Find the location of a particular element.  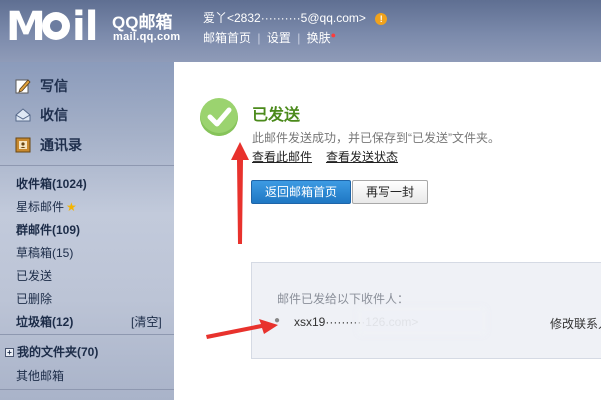

inbox-tray-icon is located at coordinates (23, 115).